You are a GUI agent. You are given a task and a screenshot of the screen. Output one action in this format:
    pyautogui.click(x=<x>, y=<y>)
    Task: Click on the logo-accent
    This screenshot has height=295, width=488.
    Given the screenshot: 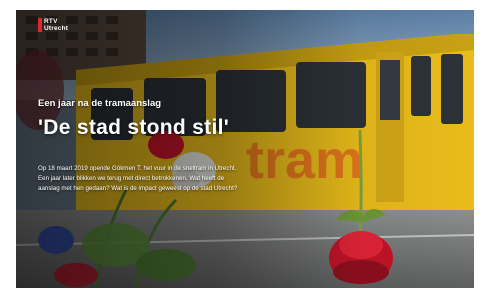 What is the action you would take?
    pyautogui.click(x=40, y=25)
    